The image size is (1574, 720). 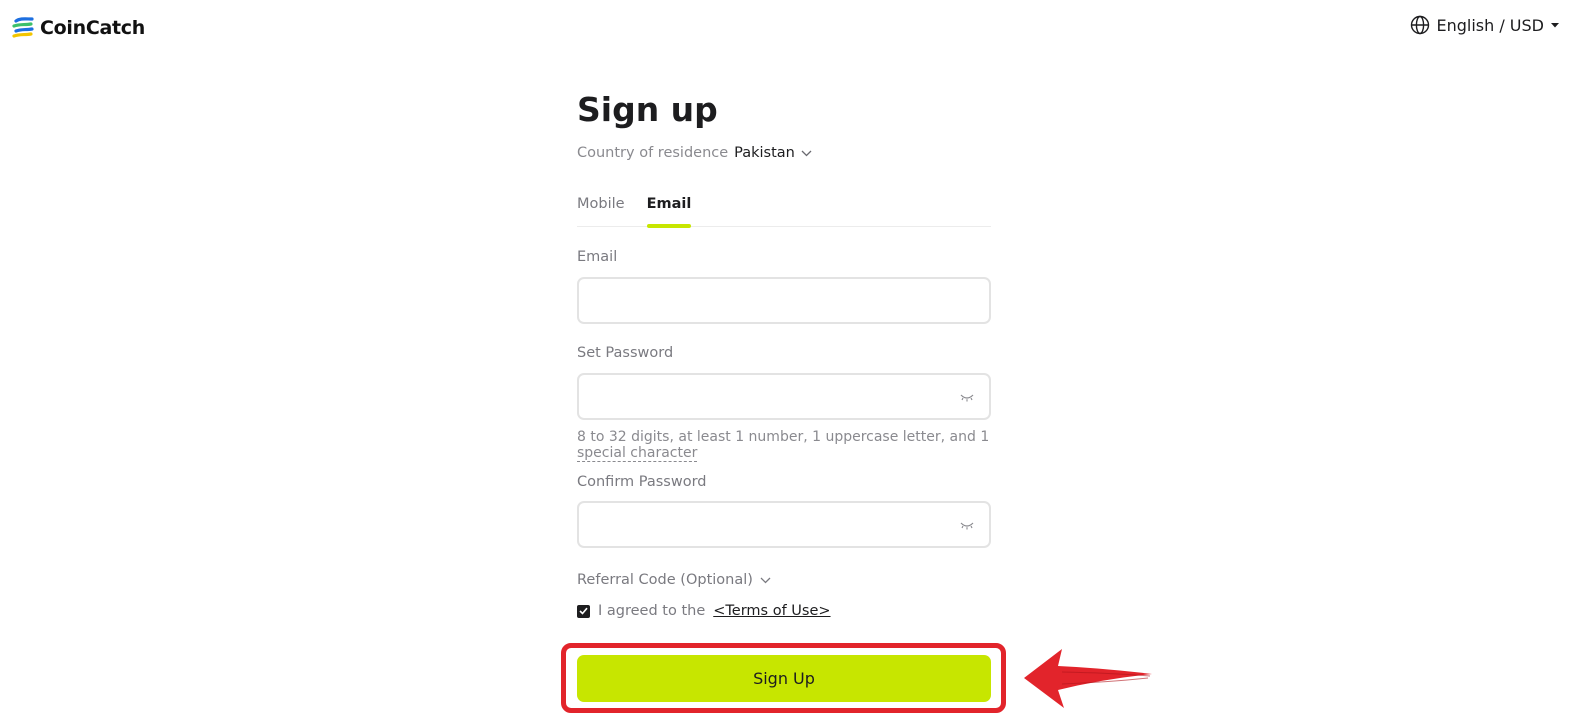 I want to click on agree-text: I agreed to the, so click(x=652, y=611).